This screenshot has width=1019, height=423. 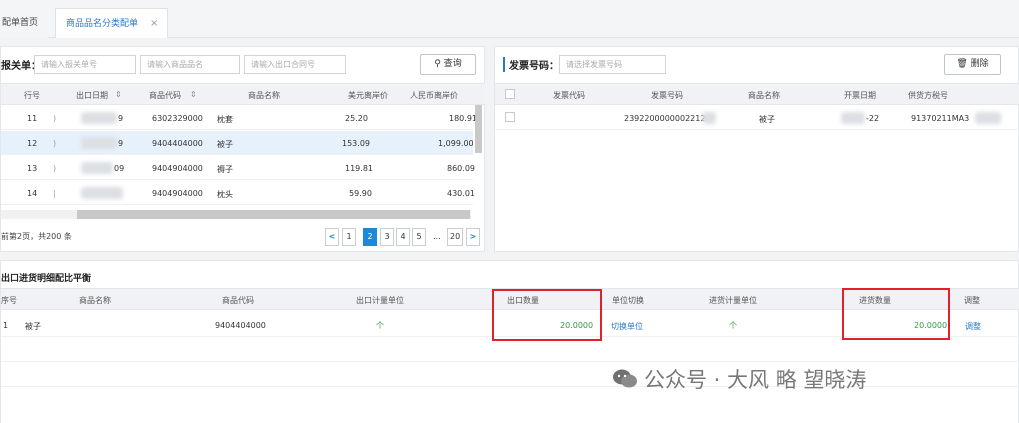 What do you see at coordinates (368, 95) in the screenshot?
I see `col-usd-fob: 美元离岸价` at bounding box center [368, 95].